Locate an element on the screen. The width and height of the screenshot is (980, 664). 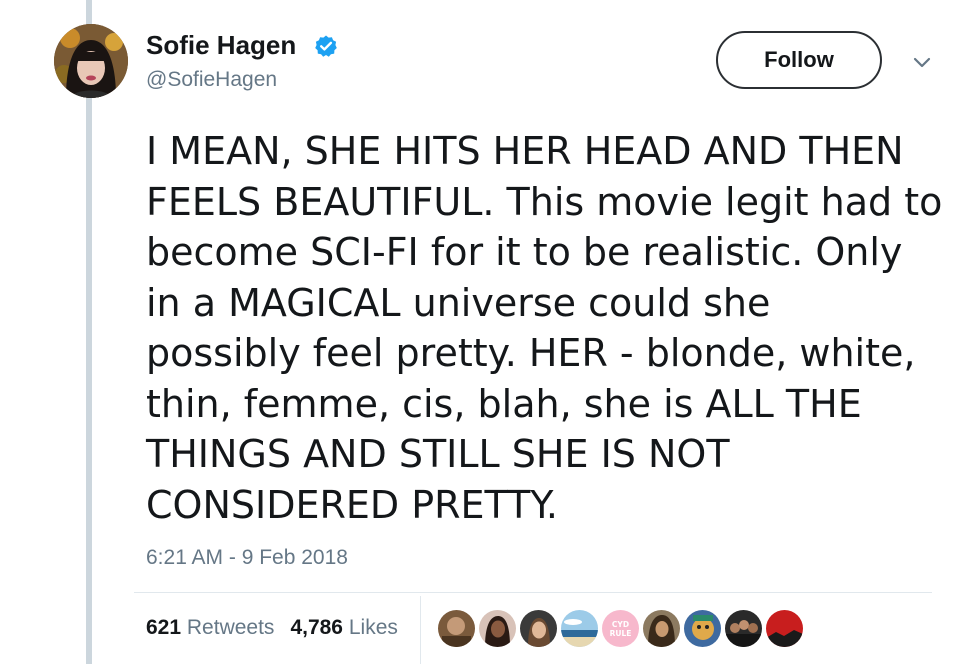
chevron-down-icon is located at coordinates (922, 62).